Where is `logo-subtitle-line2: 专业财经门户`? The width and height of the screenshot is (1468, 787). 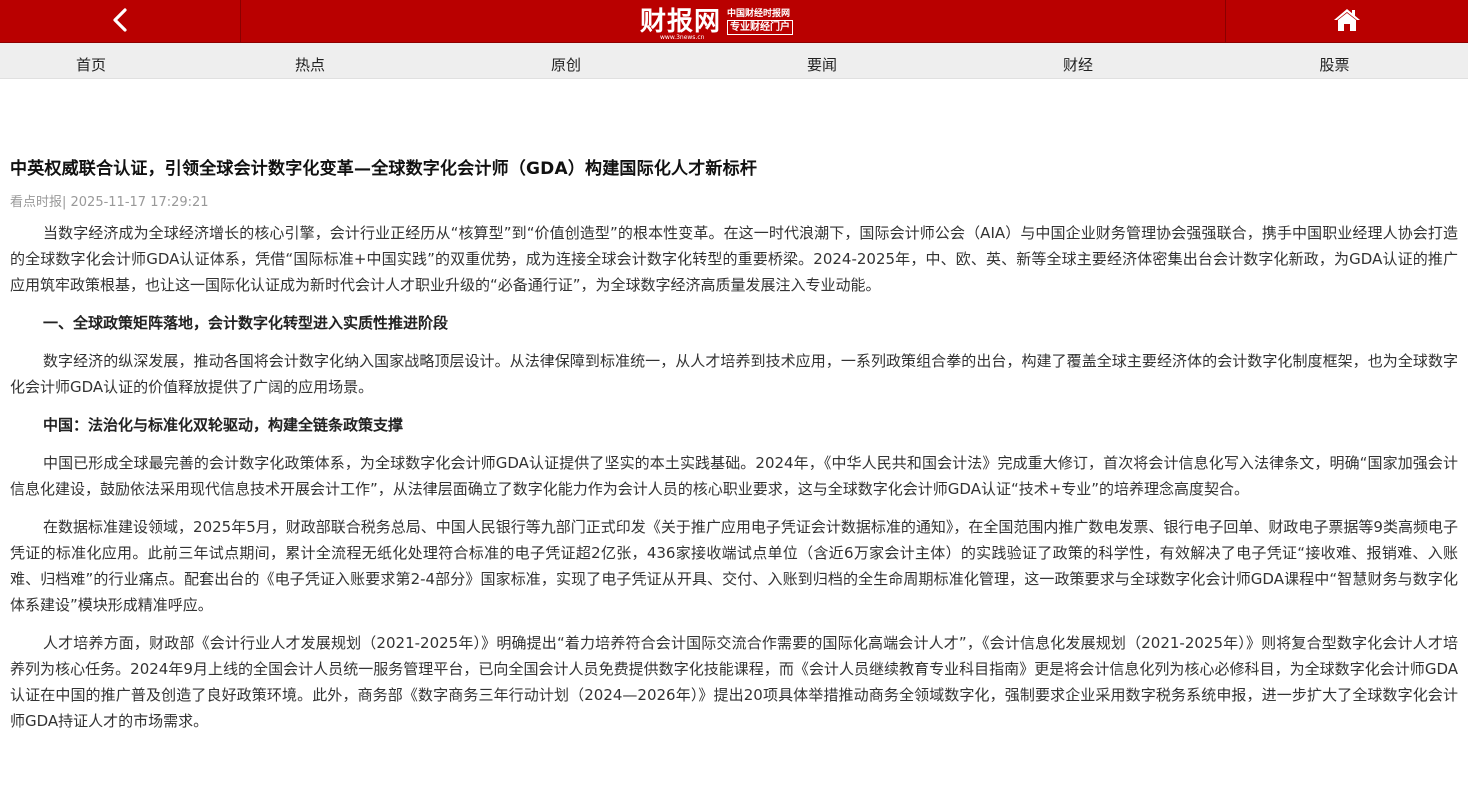
logo-subtitle-line2: 专业财经门户 is located at coordinates (760, 27).